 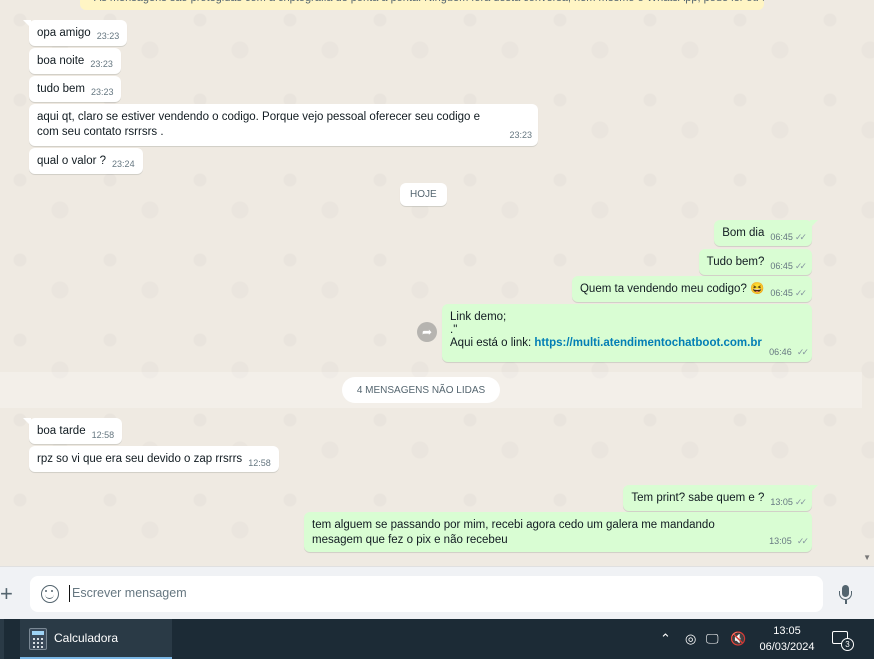 I want to click on taskbar-edge, so click(x=2, y=639).